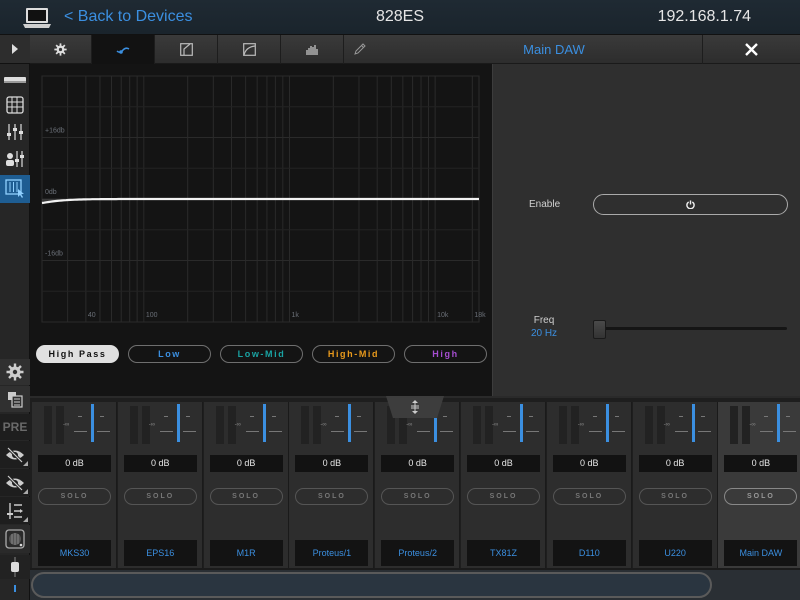 The width and height of the screenshot is (800, 600). What do you see at coordinates (15, 588) in the screenshot?
I see `rail-position-indicator` at bounding box center [15, 588].